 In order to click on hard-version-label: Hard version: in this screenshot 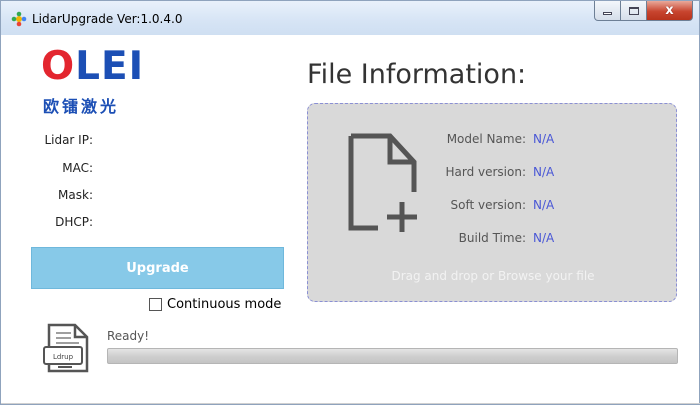, I will do `click(485, 172)`.